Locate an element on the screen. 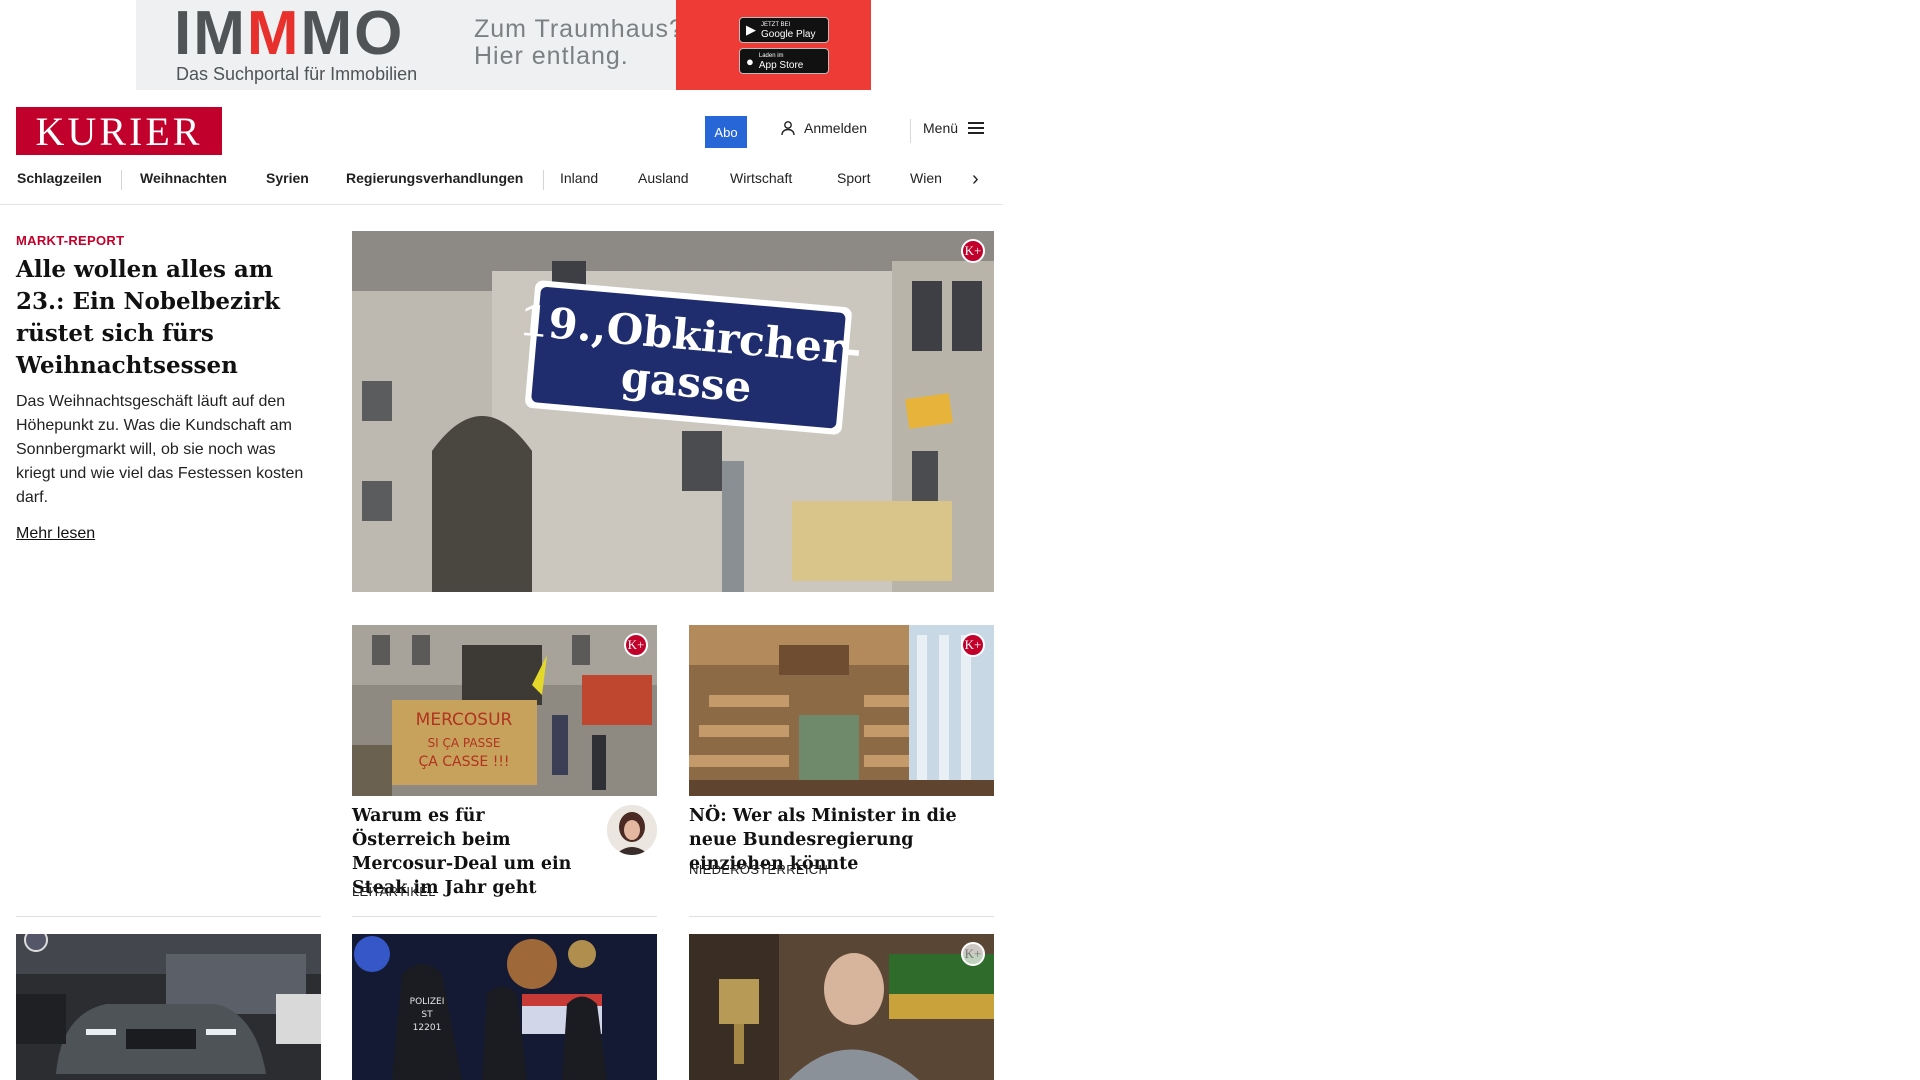 This screenshot has width=1920, height=1080. teaser-image-bmw is located at coordinates (168, 1007).